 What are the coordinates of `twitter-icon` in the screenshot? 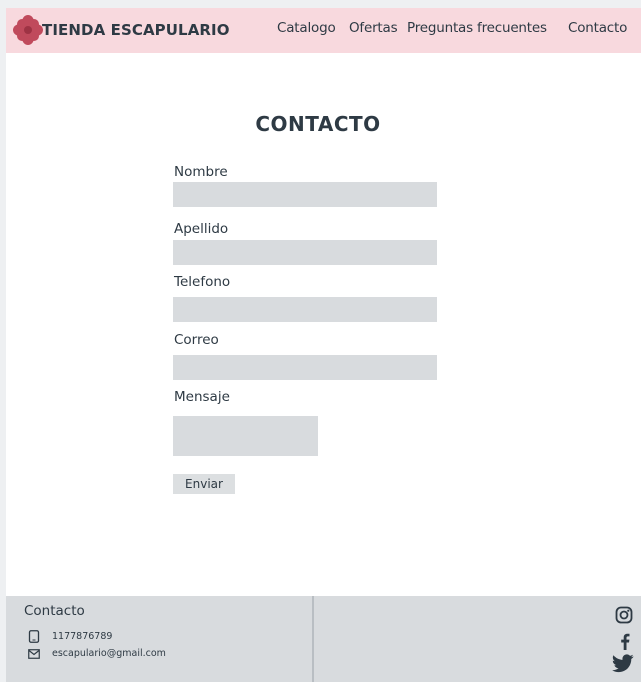 It's located at (623, 663).